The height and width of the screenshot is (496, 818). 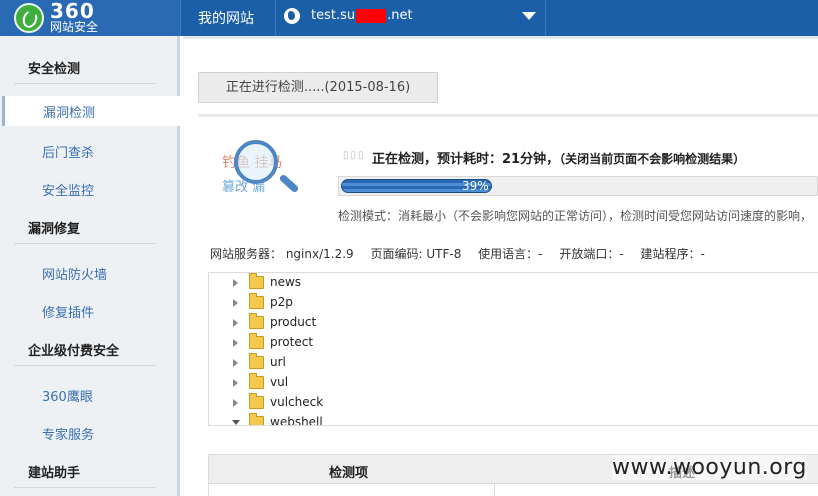 What do you see at coordinates (672, 254) in the screenshot?
I see `program-info: 建站程序：-` at bounding box center [672, 254].